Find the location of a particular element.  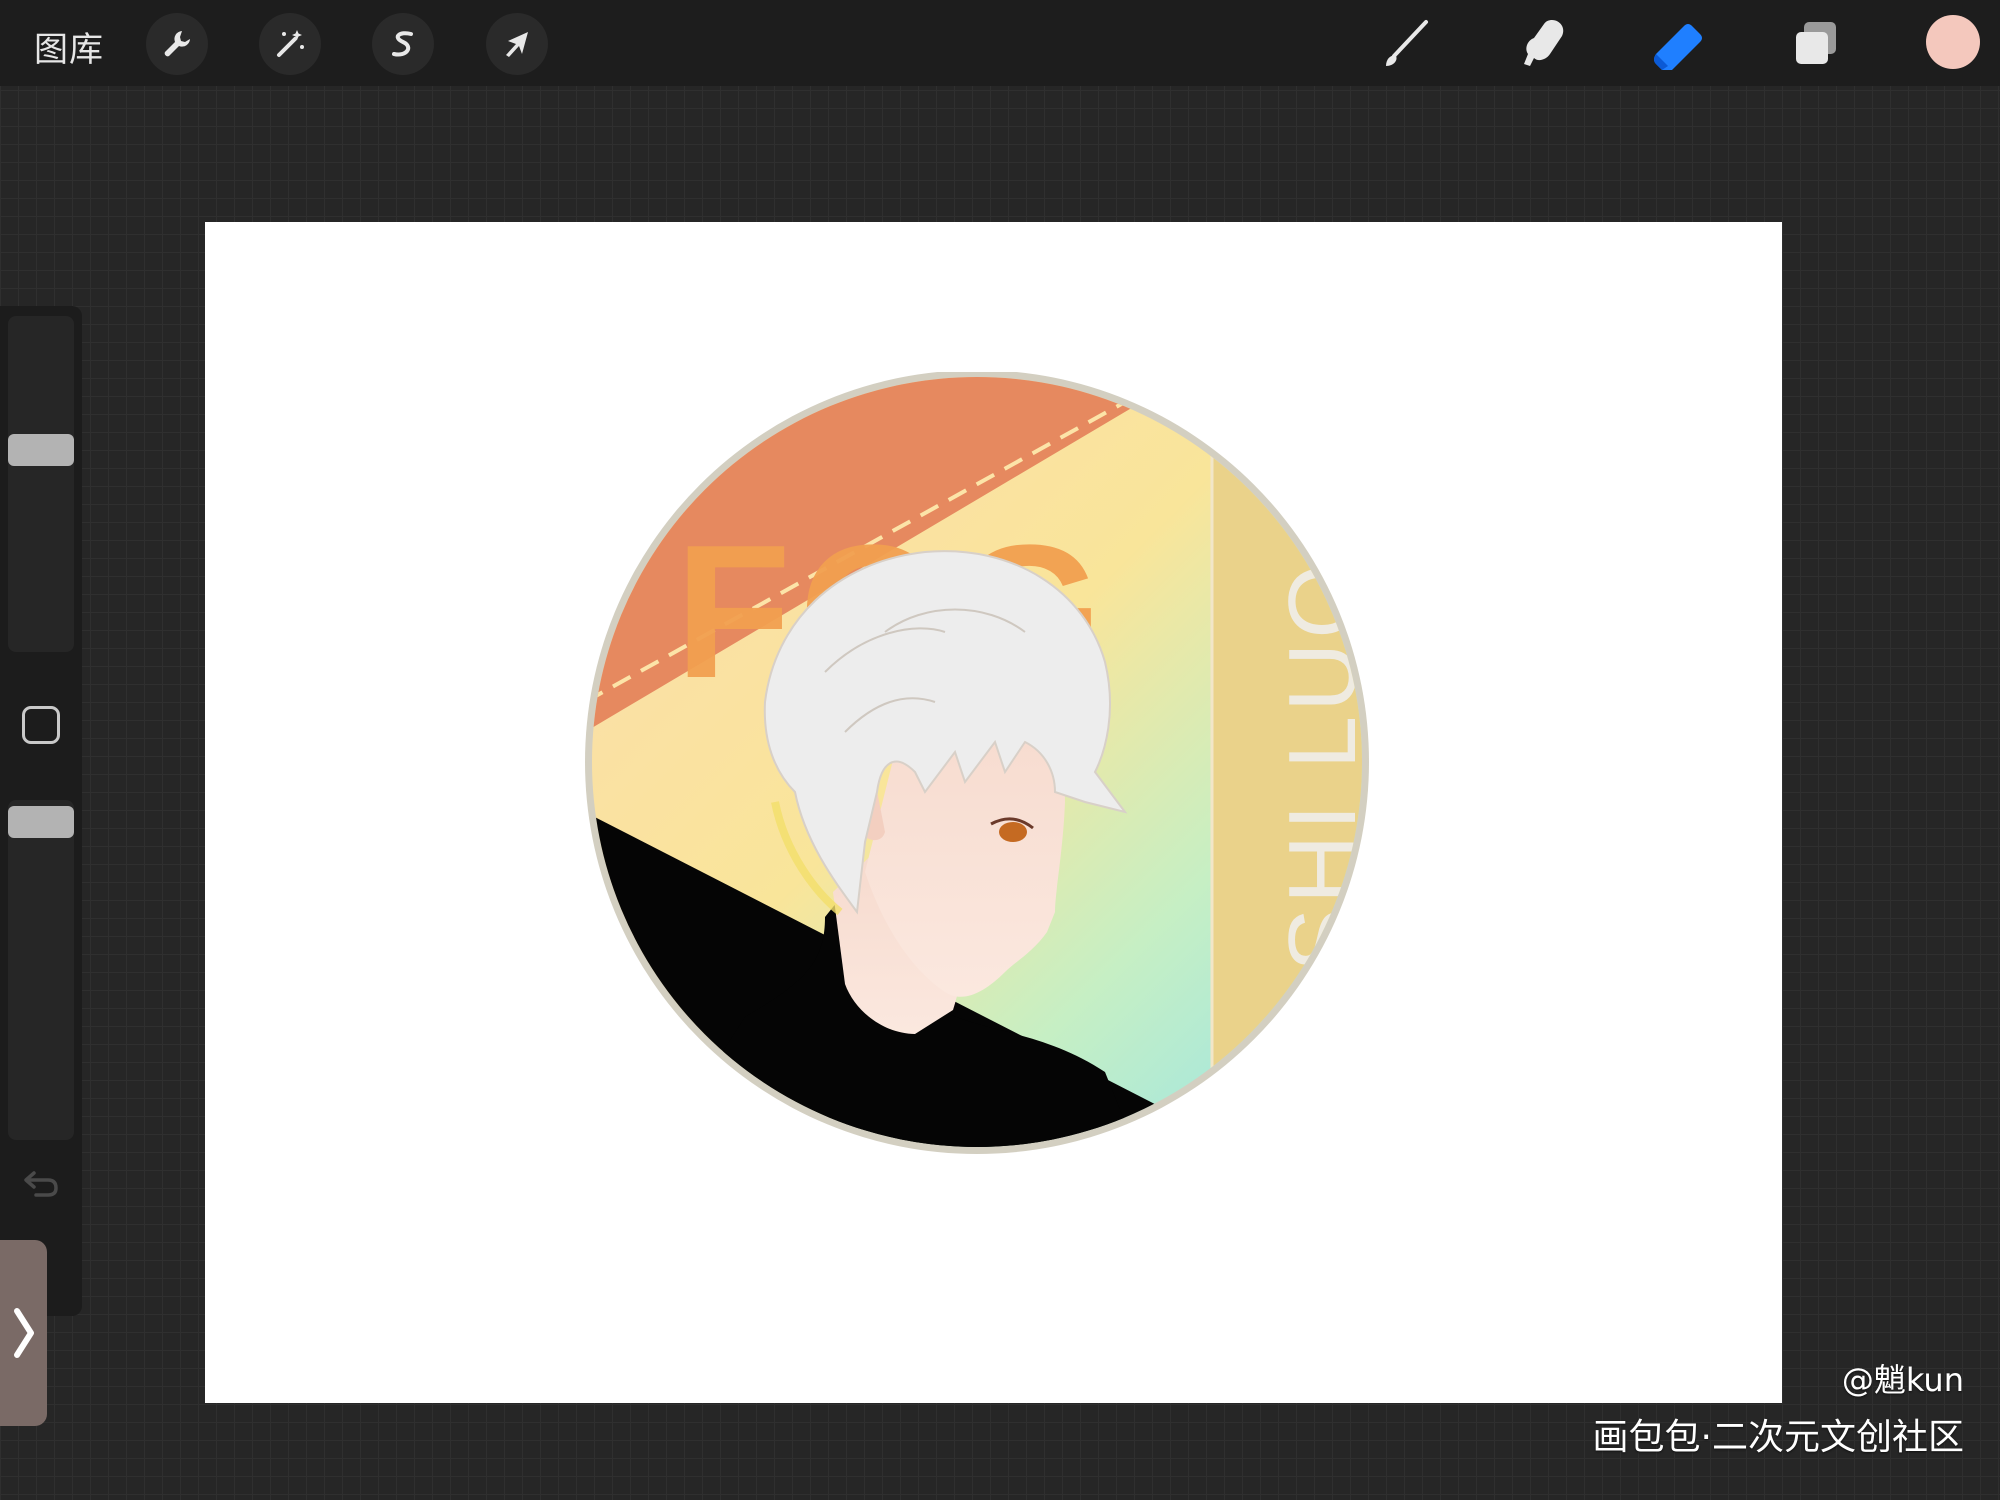

arrow-cursor-icon is located at coordinates (517, 44).